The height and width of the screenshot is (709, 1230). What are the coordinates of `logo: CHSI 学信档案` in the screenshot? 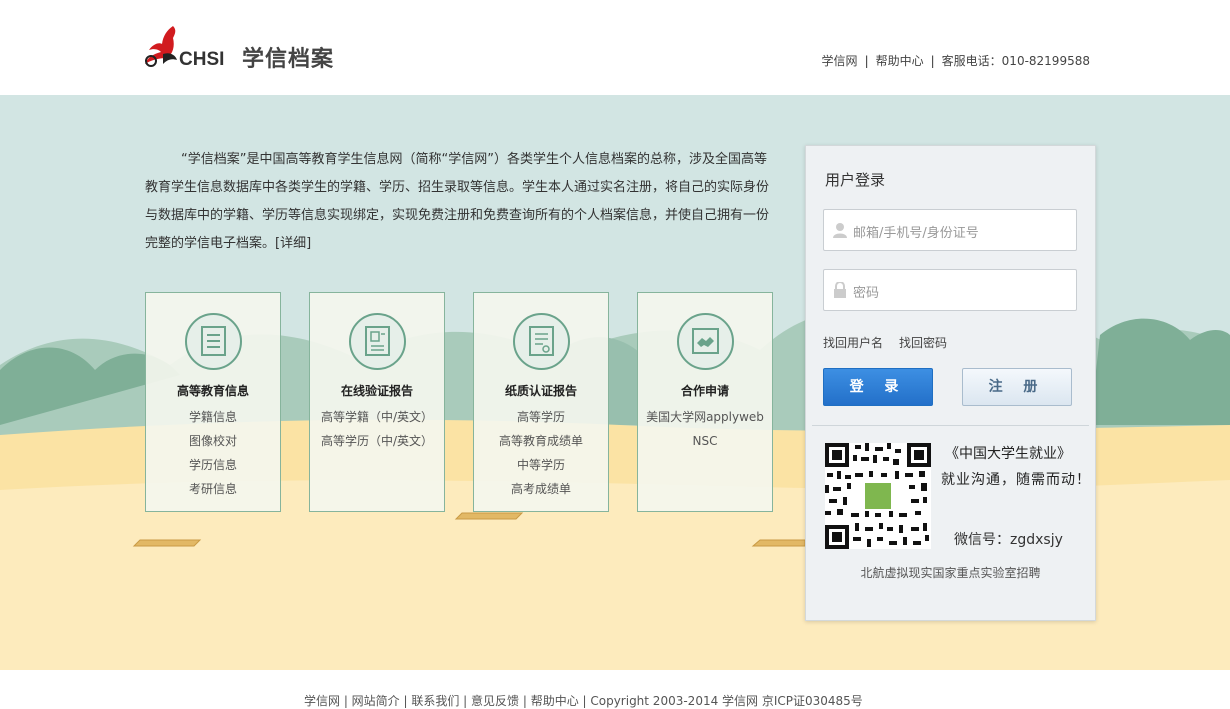 It's located at (248, 49).